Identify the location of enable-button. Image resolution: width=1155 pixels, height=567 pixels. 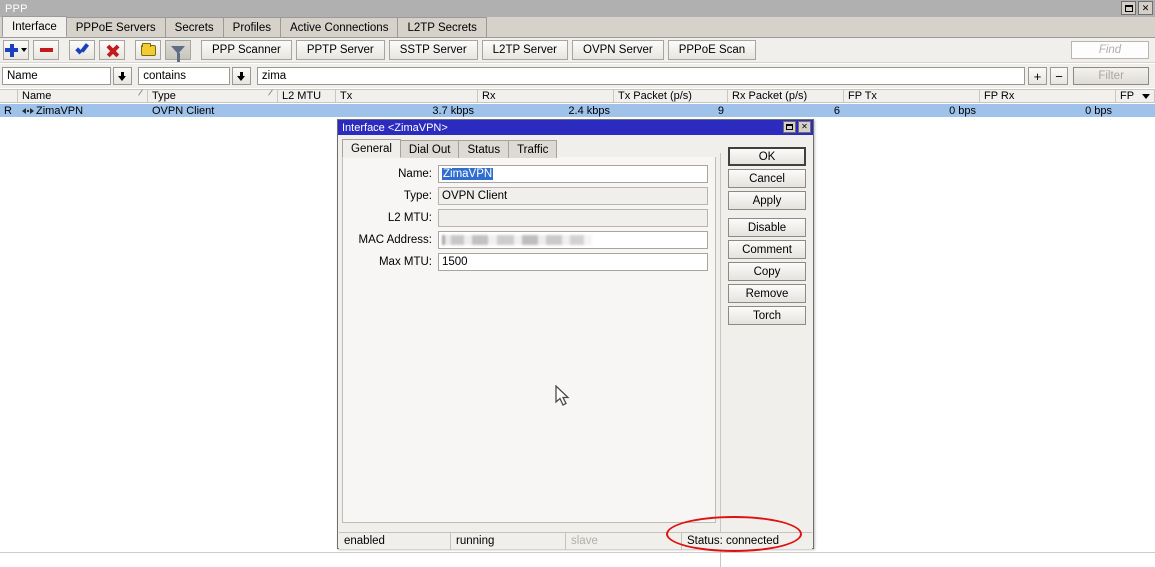
(82, 50).